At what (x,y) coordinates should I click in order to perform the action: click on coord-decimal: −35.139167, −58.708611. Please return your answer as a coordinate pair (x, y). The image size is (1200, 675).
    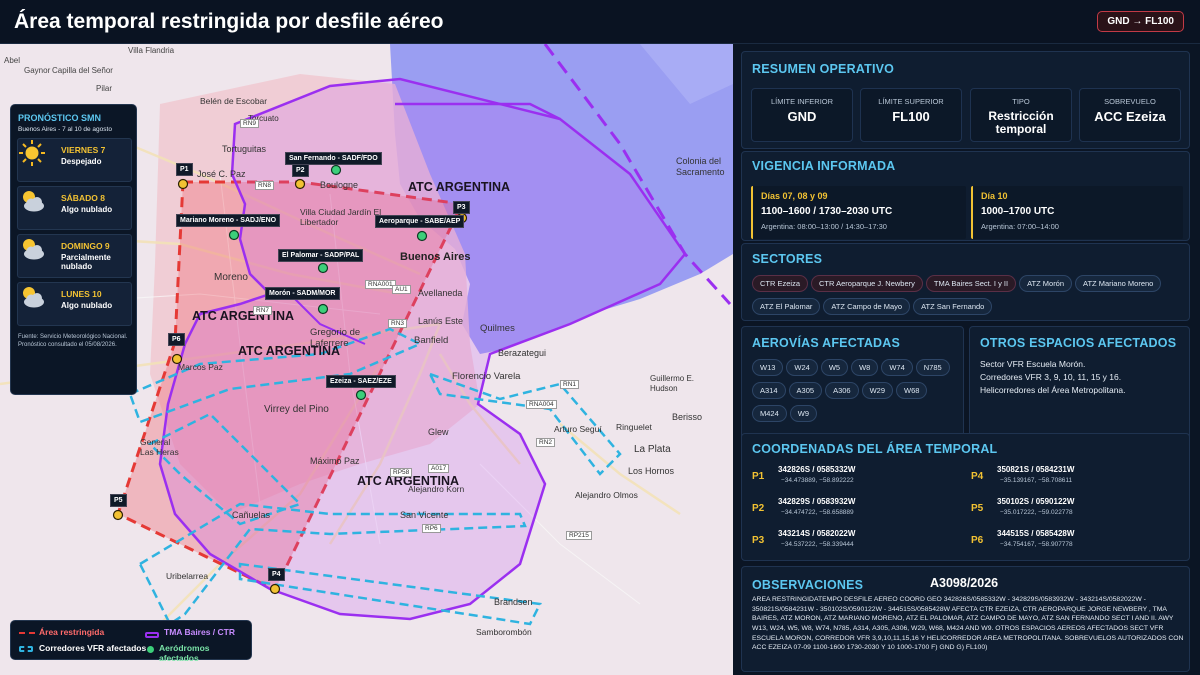
    Looking at the image, I should click on (1036, 480).